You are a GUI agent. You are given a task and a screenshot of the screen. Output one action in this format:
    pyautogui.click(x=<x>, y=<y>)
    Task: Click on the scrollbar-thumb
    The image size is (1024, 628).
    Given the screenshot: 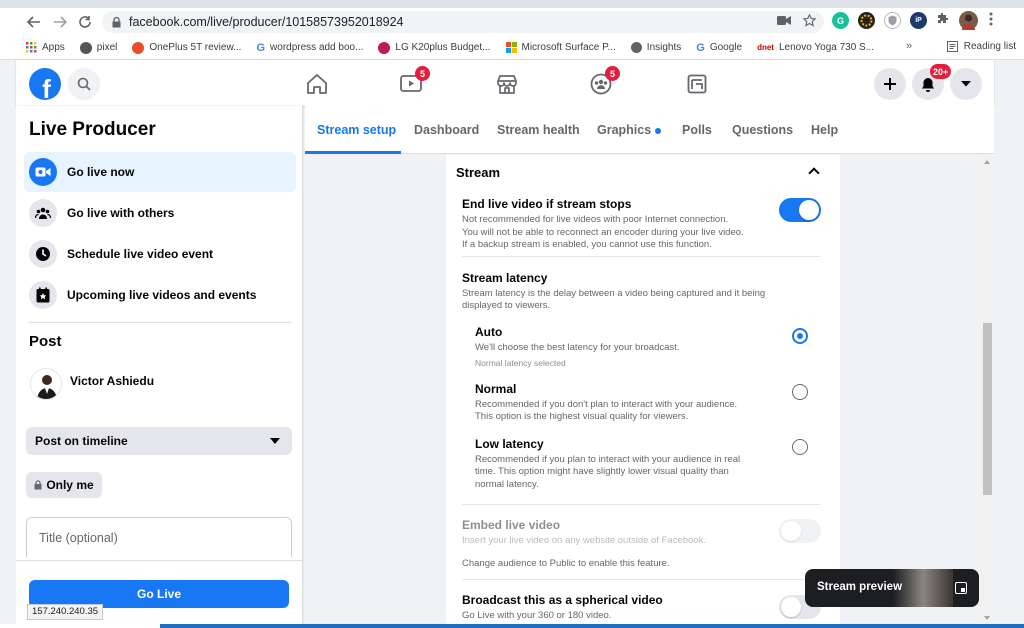 What is the action you would take?
    pyautogui.click(x=987, y=409)
    